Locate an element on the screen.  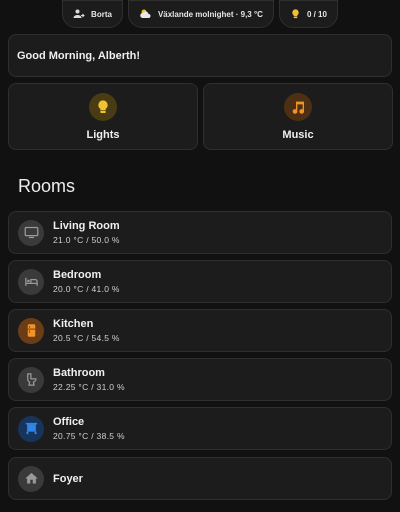
room-climate: 21.0 °C / 50.0 % is located at coordinates (86, 240).